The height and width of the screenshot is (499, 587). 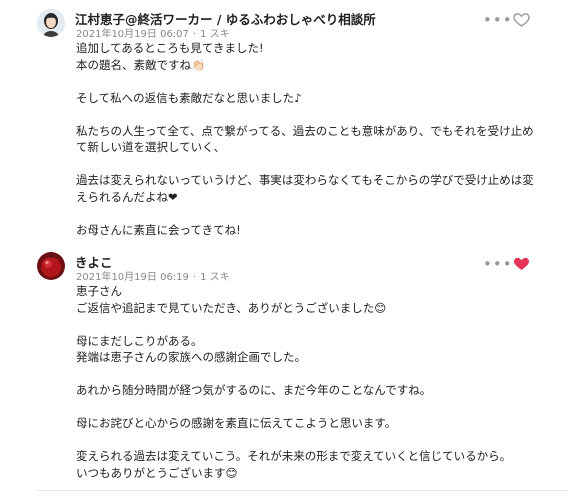 I want to click on comment-line: 私たちの人生って全て、点で繋がってる、過去のことも意味があり、でもそれを受け止め, so click(x=305, y=130).